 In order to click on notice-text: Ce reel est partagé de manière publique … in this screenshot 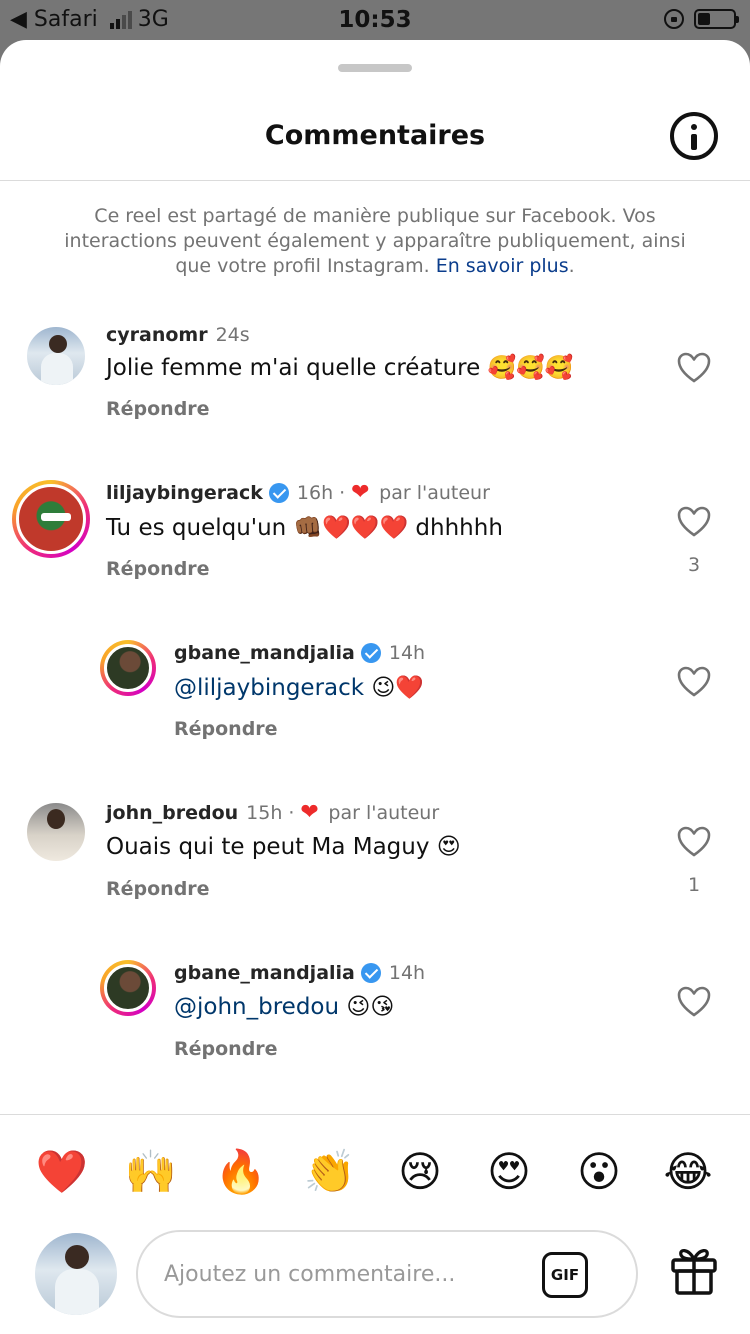, I will do `click(375, 241)`.